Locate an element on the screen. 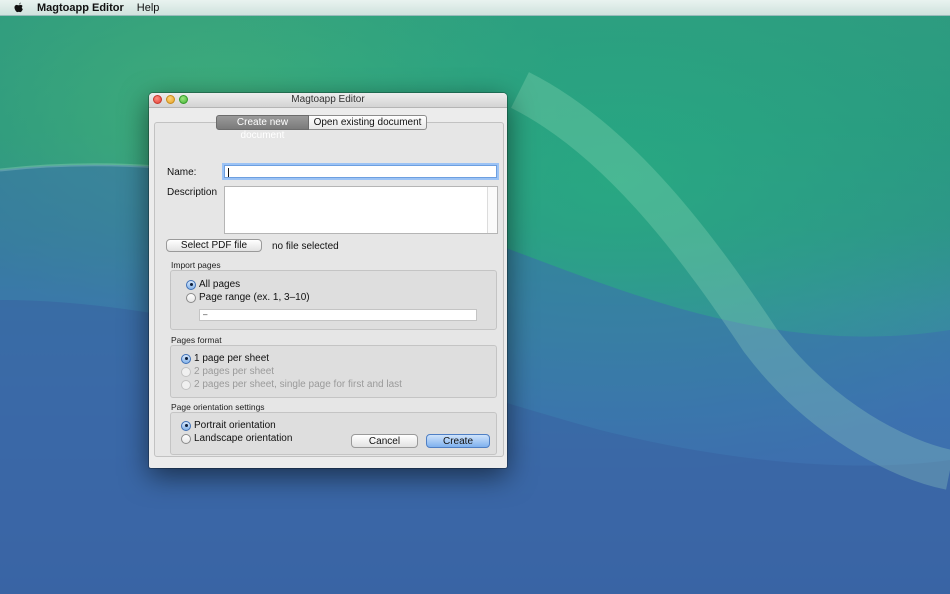 The width and height of the screenshot is (950, 594). select-pdf-button: Select PDF file is located at coordinates (214, 245).